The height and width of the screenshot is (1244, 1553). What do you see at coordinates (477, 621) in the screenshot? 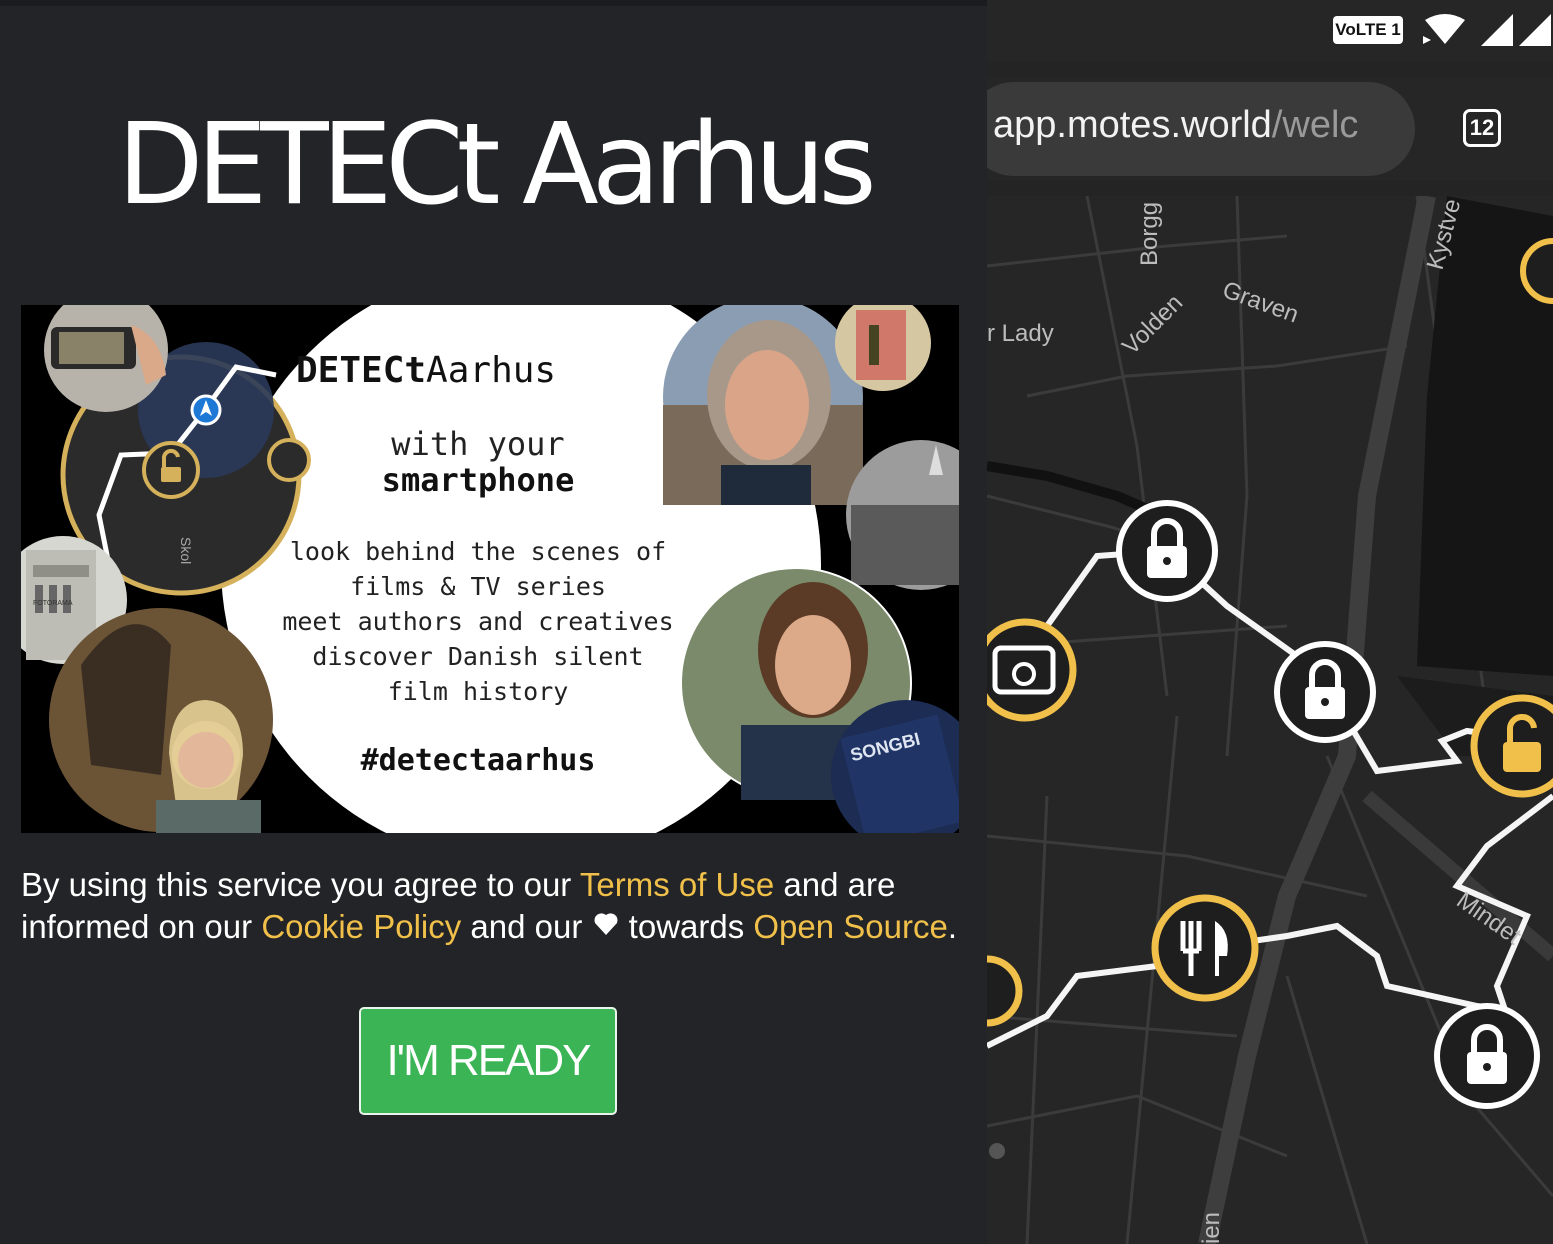
I see `svg-text: meet authors and creatives` at bounding box center [477, 621].